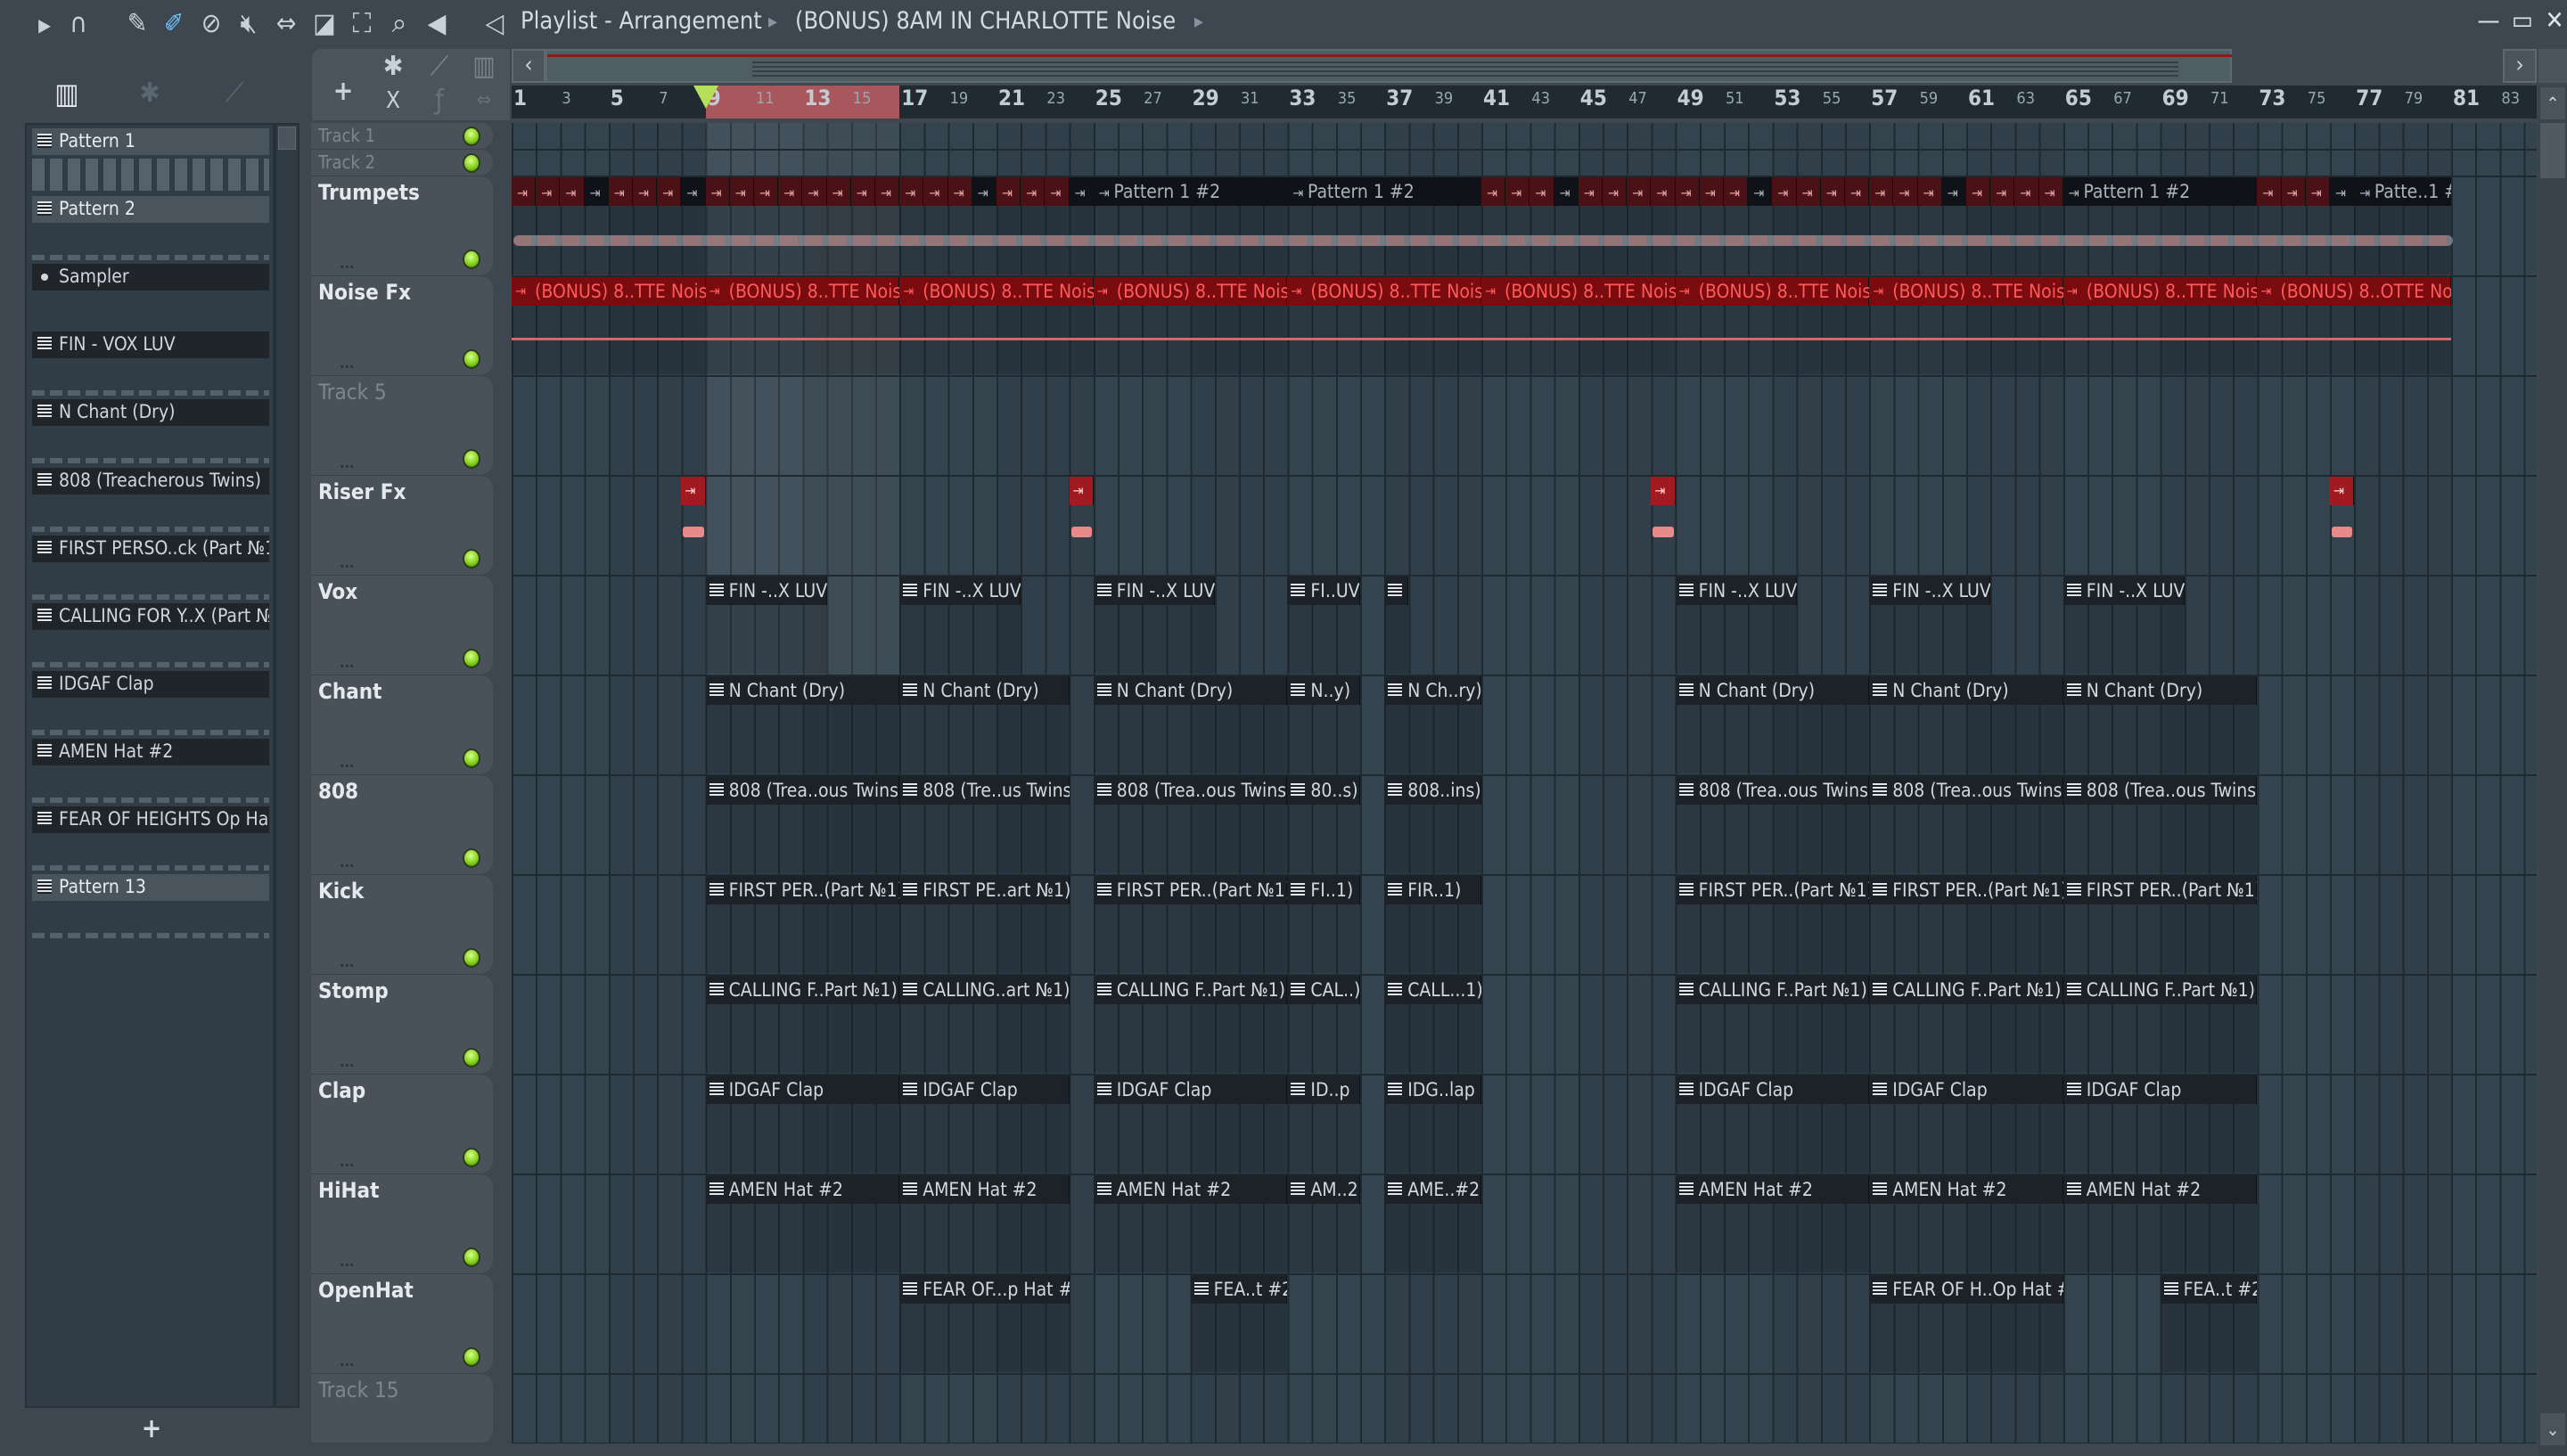 Image resolution: width=2567 pixels, height=1456 pixels. Describe the element at coordinates (802, 790) in the screenshot. I see `clip-header: 808 (Trea..ous Twins)` at that location.